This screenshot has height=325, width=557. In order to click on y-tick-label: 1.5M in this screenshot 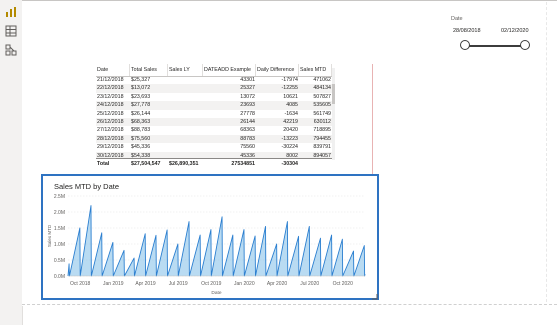, I will do `click(59, 229)`.